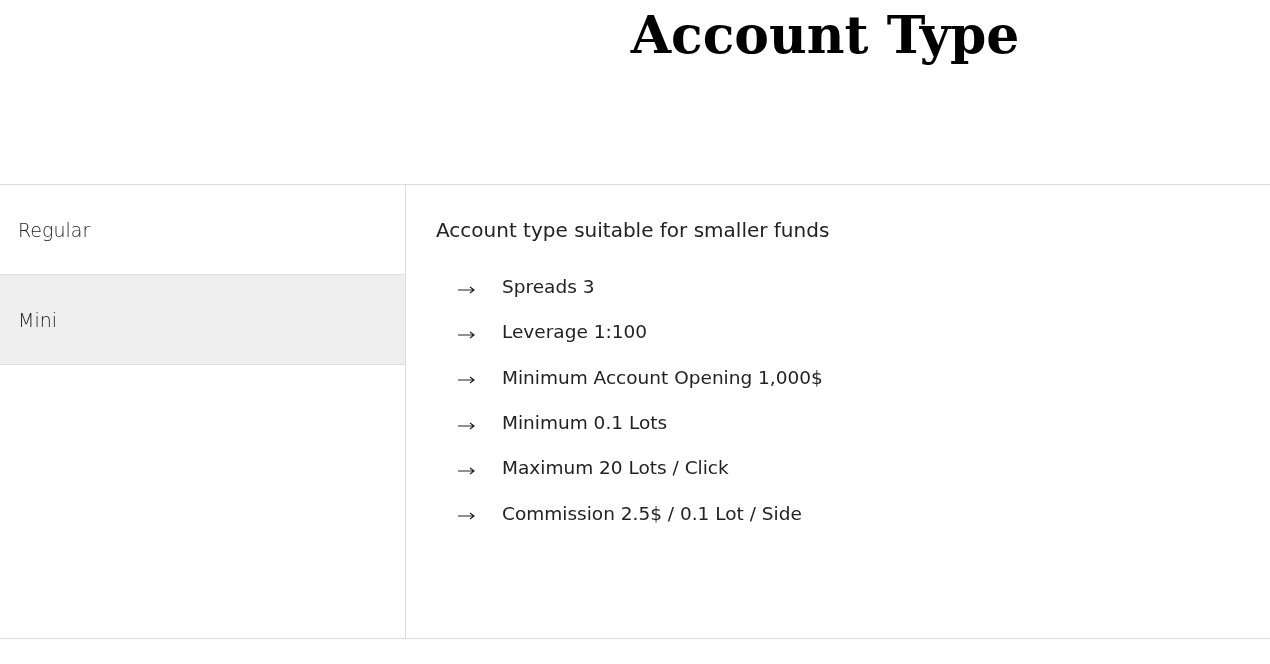 The width and height of the screenshot is (1270, 664). I want to click on page-title: Account Type, so click(825, 35).